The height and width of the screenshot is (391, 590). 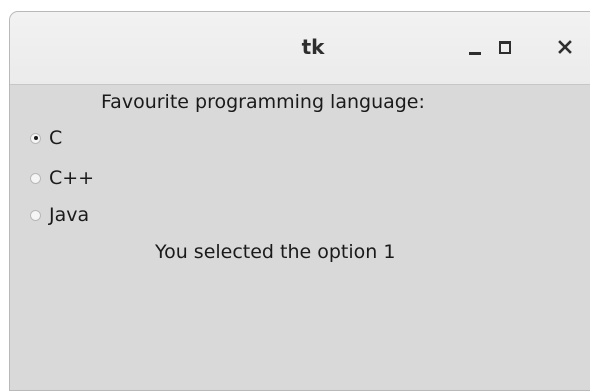 I want to click on maximize-icon, so click(x=505, y=47).